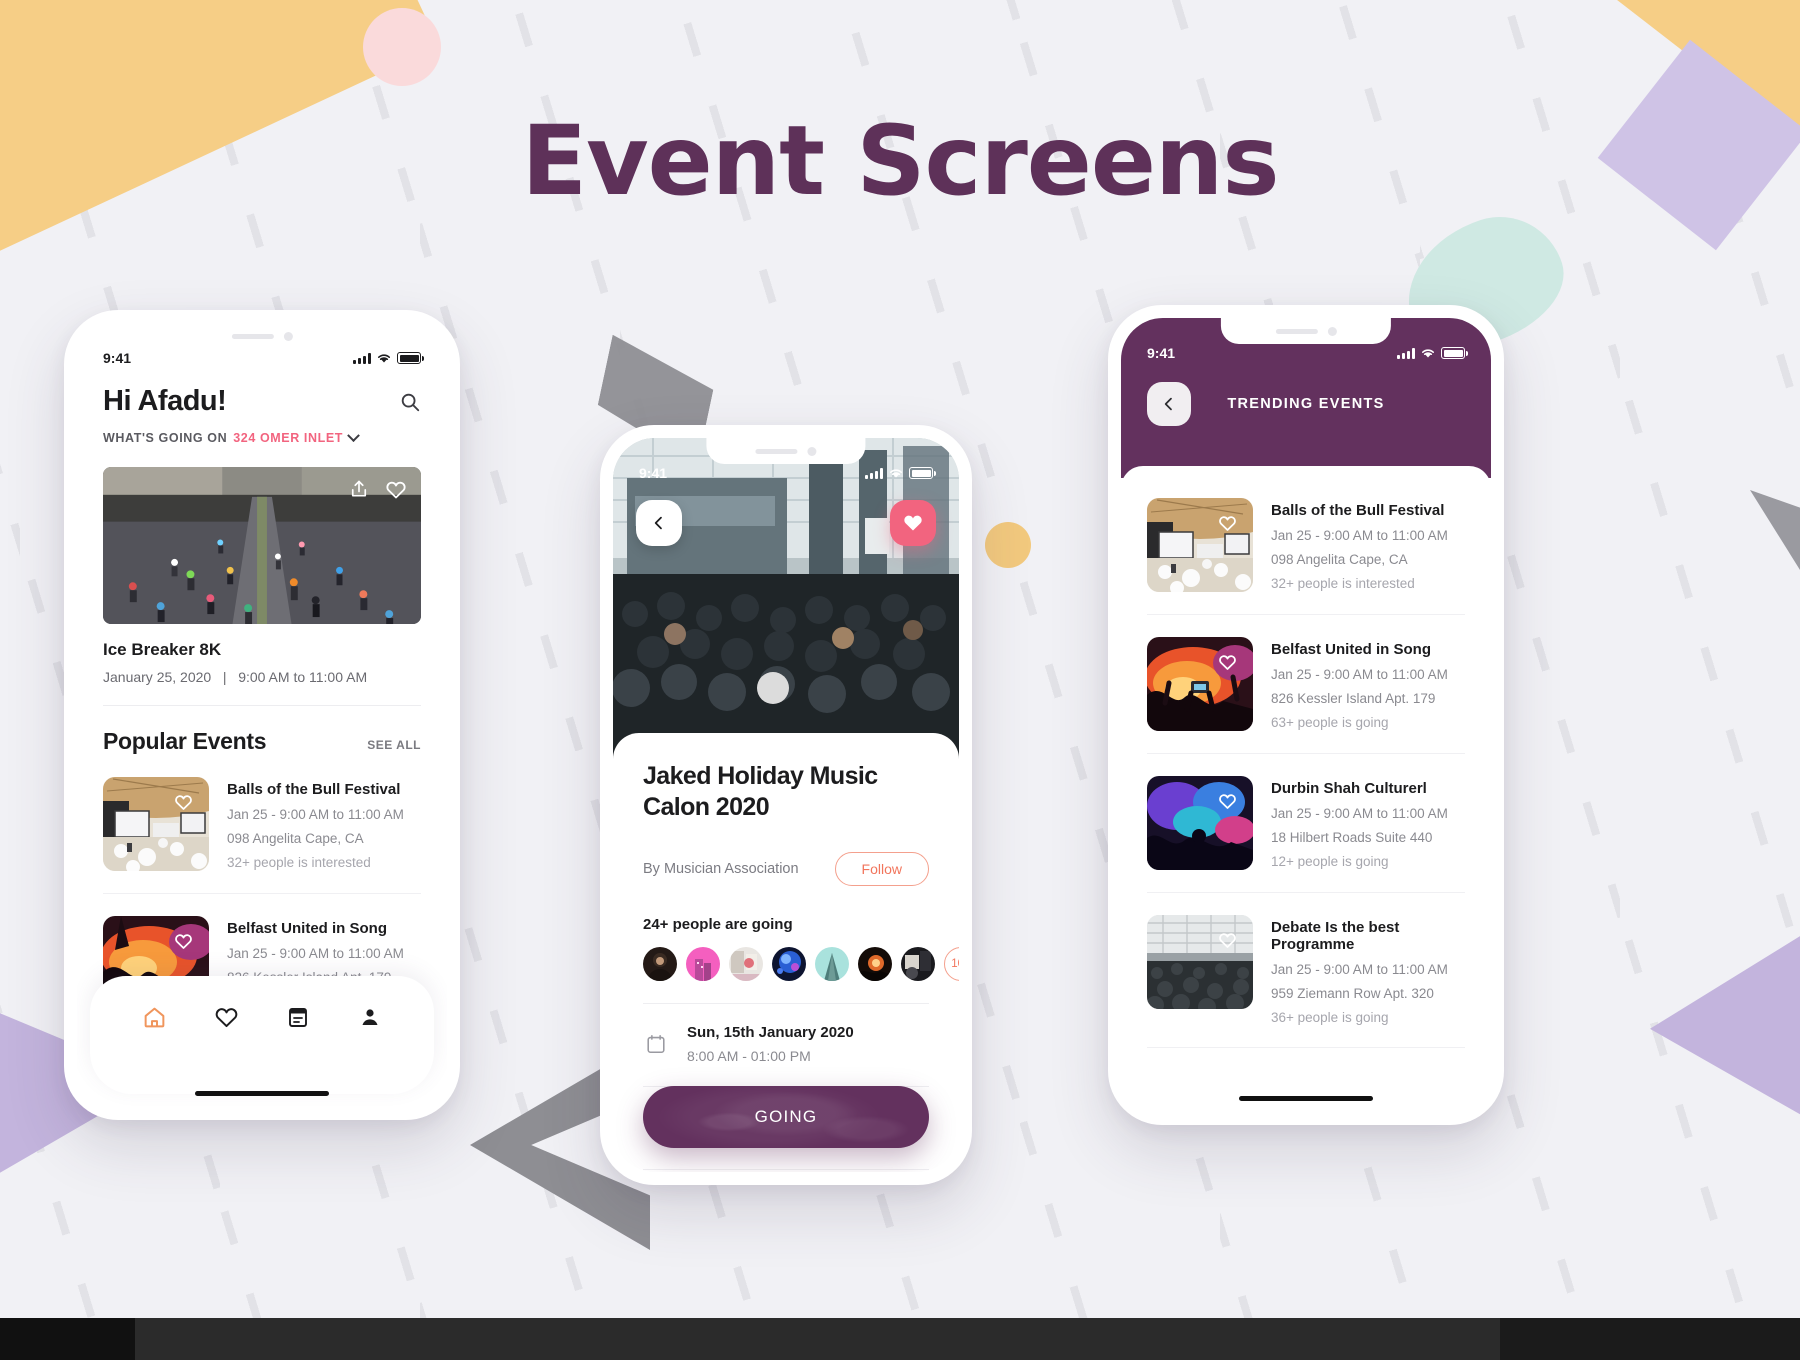 The height and width of the screenshot is (1360, 1800). I want to click on event-address: 959 Ziemann Row Apt. 320, so click(1352, 993).